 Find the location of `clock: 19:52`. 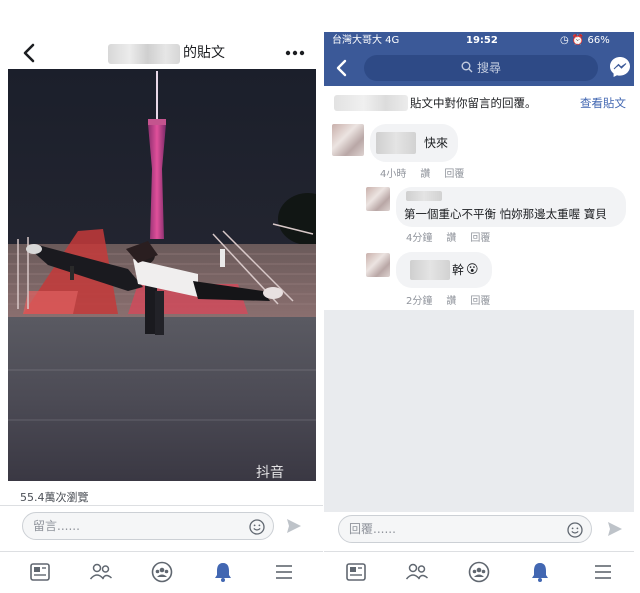

clock: 19:52 is located at coordinates (482, 40).